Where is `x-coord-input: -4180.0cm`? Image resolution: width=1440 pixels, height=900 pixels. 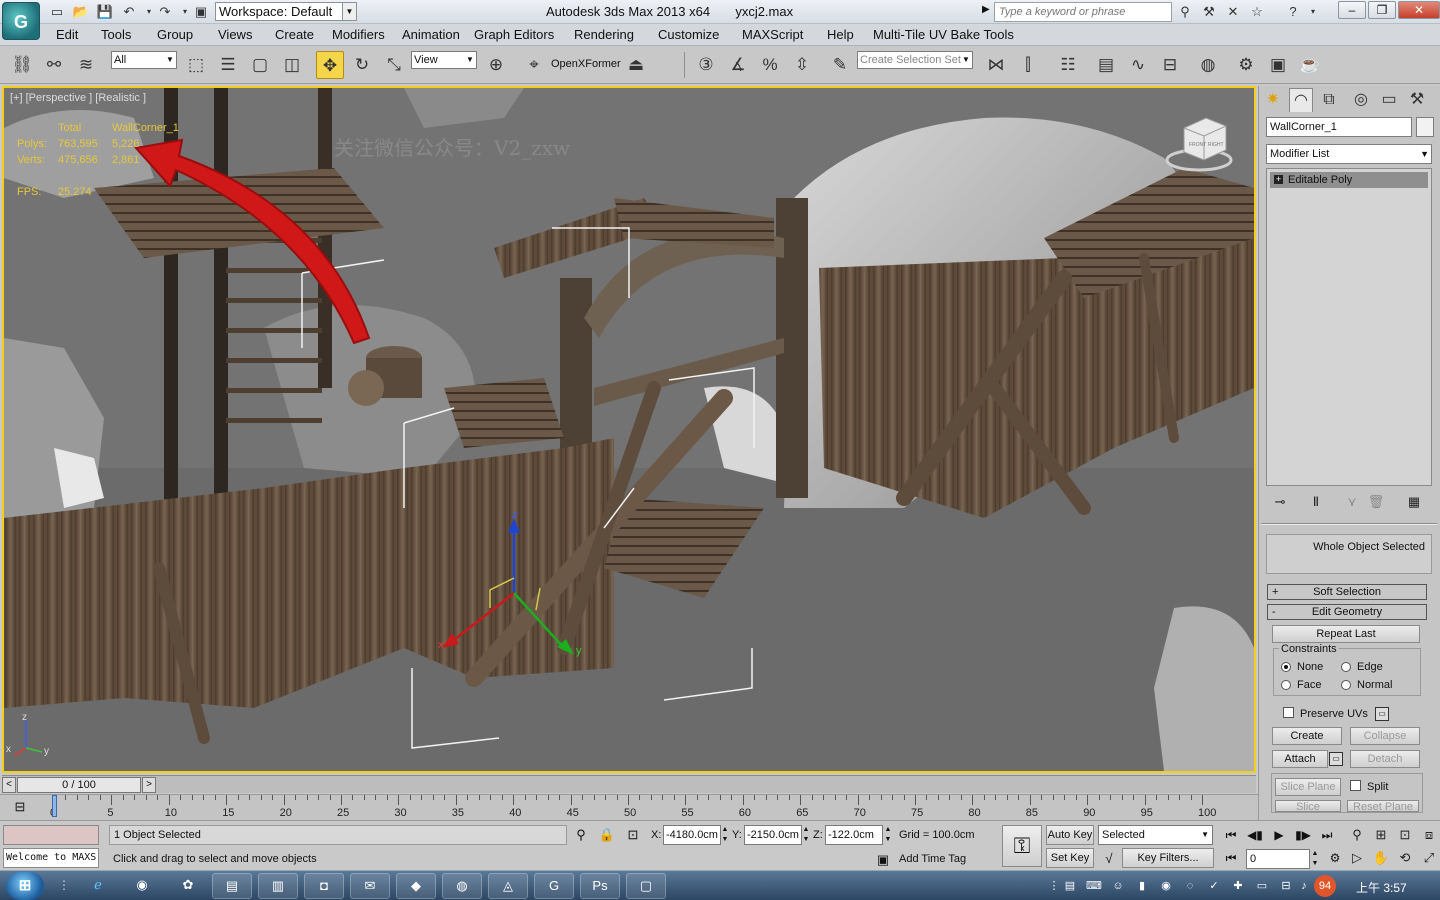
x-coord-input: -4180.0cm is located at coordinates (692, 835).